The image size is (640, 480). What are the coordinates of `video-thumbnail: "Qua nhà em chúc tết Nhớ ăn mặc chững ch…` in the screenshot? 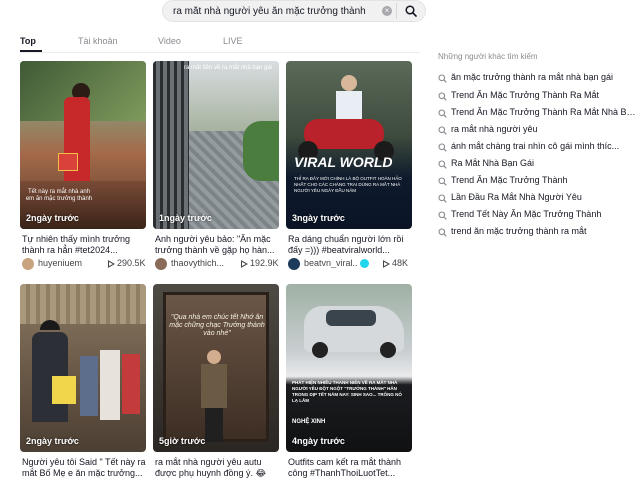 It's located at (216, 368).